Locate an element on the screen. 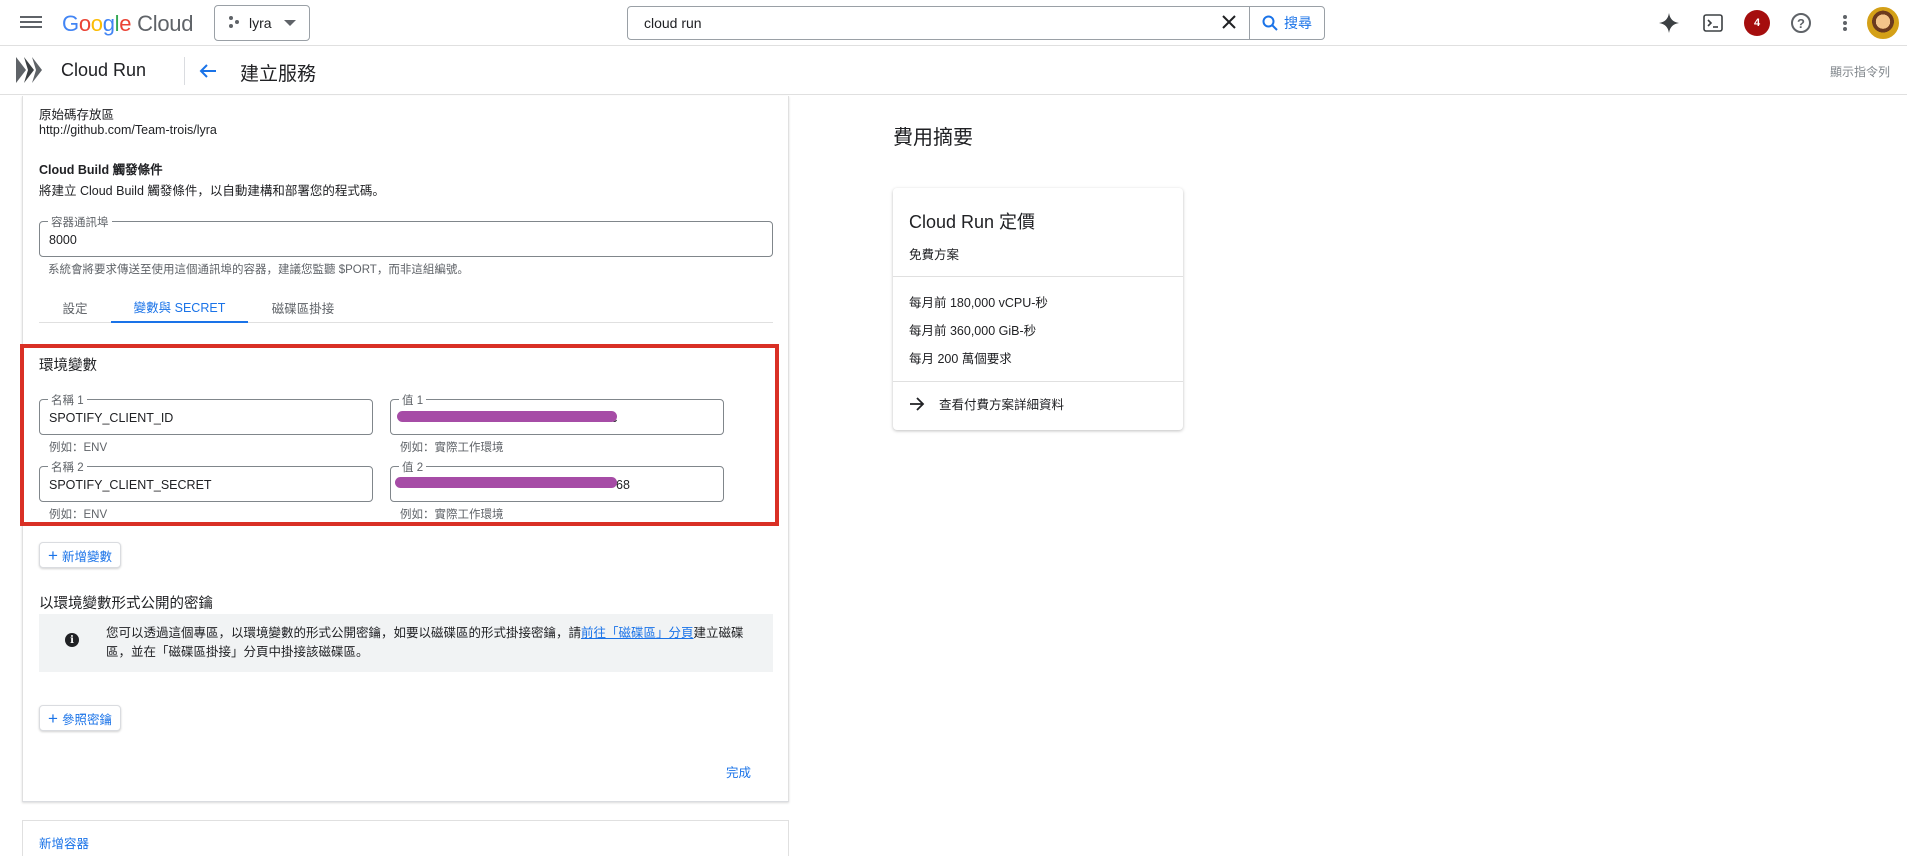 This screenshot has height=856, width=1907. notifications-button: 4 is located at coordinates (1757, 23).